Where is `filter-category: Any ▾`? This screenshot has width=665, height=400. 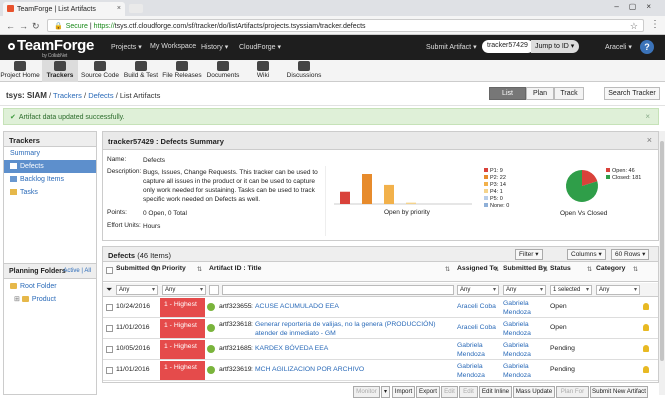 filter-category: Any ▾ is located at coordinates (618, 290).